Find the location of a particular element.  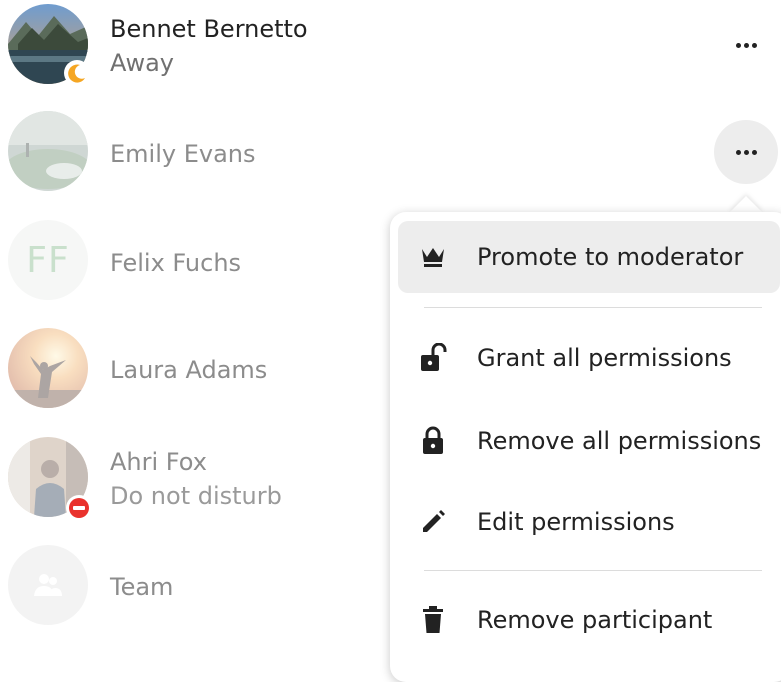

participant-name: Felix Fuchs is located at coordinates (176, 263).